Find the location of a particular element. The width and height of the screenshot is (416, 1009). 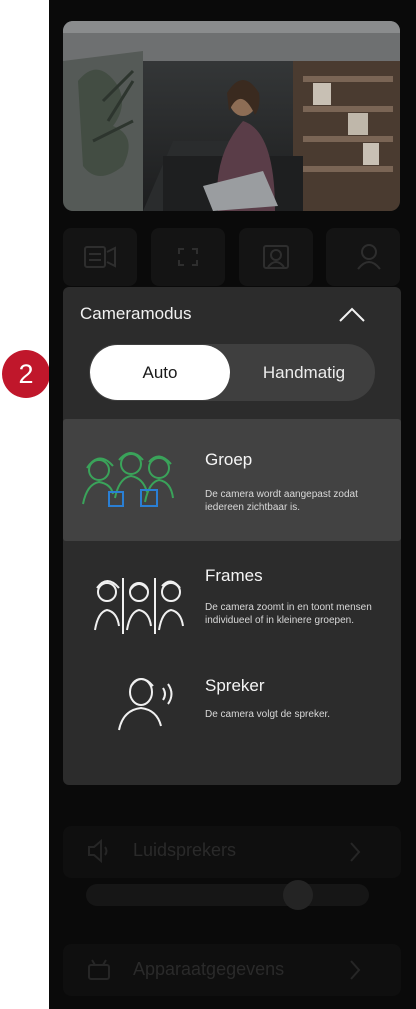

chevron-up-icon is located at coordinates (352, 315).